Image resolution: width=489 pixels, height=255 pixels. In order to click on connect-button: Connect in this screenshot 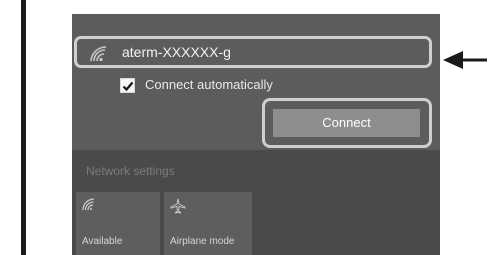, I will do `click(346, 123)`.